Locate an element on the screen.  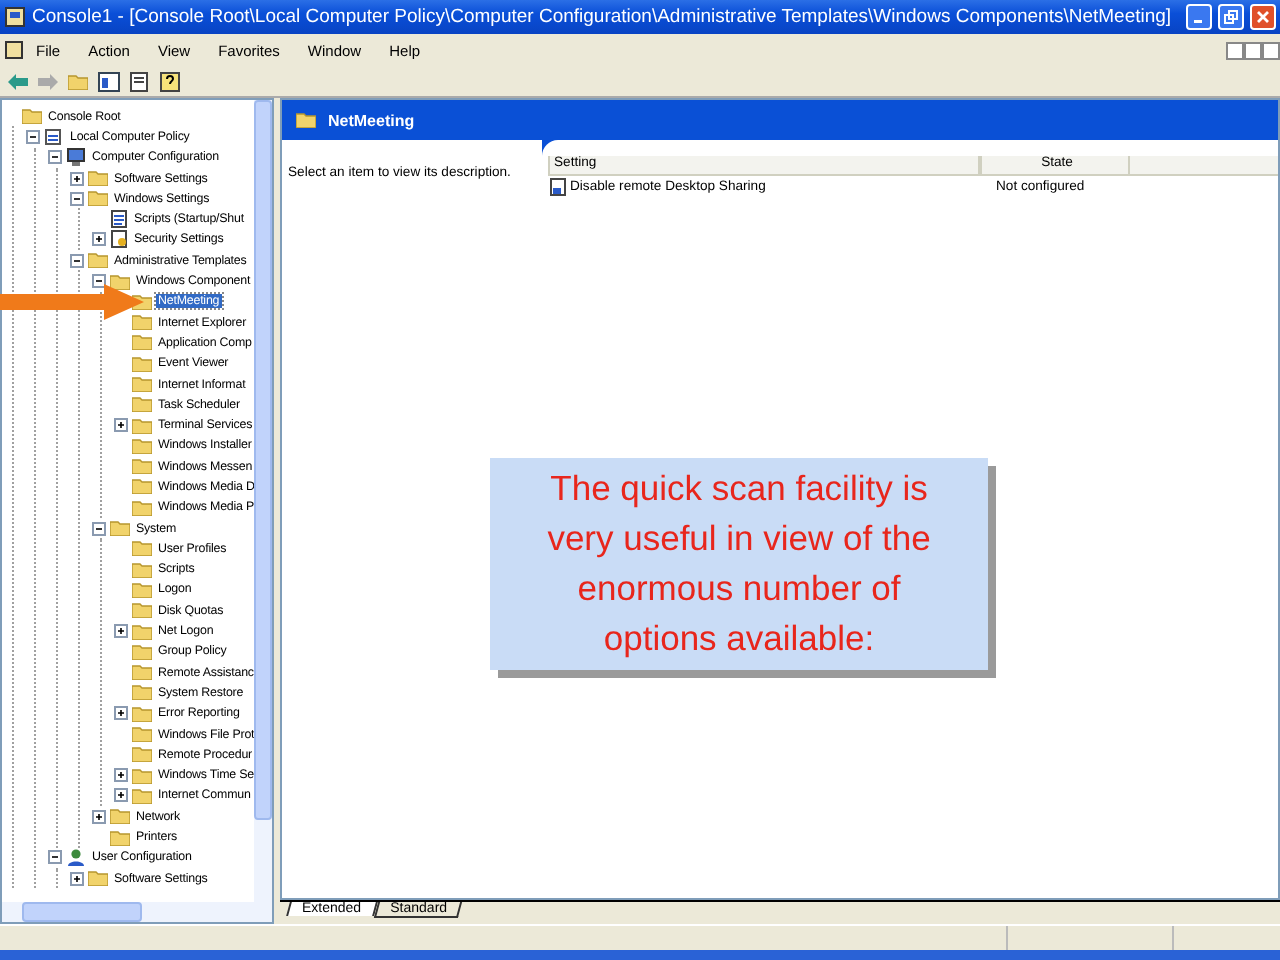
window-title: Console1 - [Console Root\Local Computer Policy\Computer Configuration\Administrative Templates\Windows Components\NetMeeting] is located at coordinates (603, 17).